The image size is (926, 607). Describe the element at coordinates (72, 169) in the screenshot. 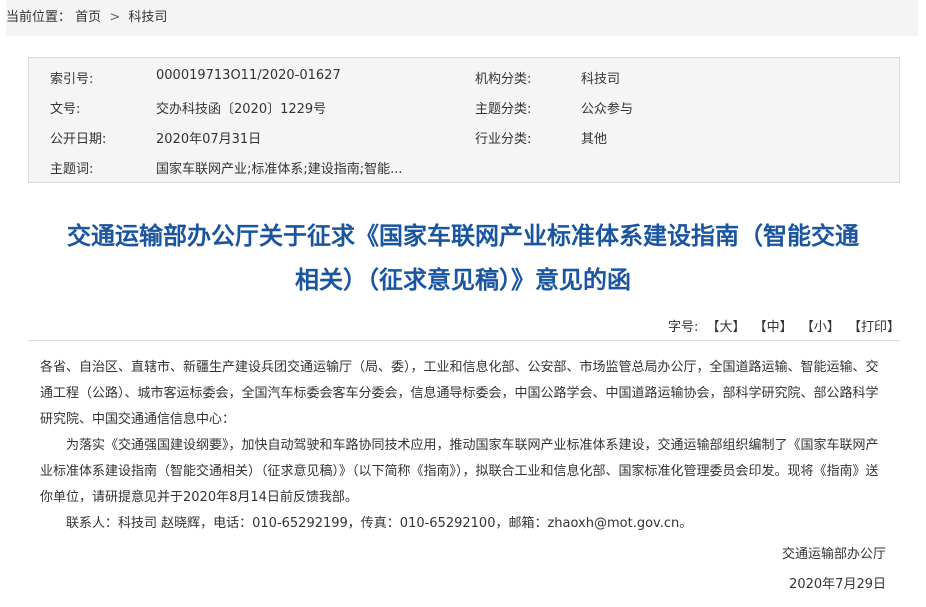

I see `keywords-label: 主题词:` at that location.